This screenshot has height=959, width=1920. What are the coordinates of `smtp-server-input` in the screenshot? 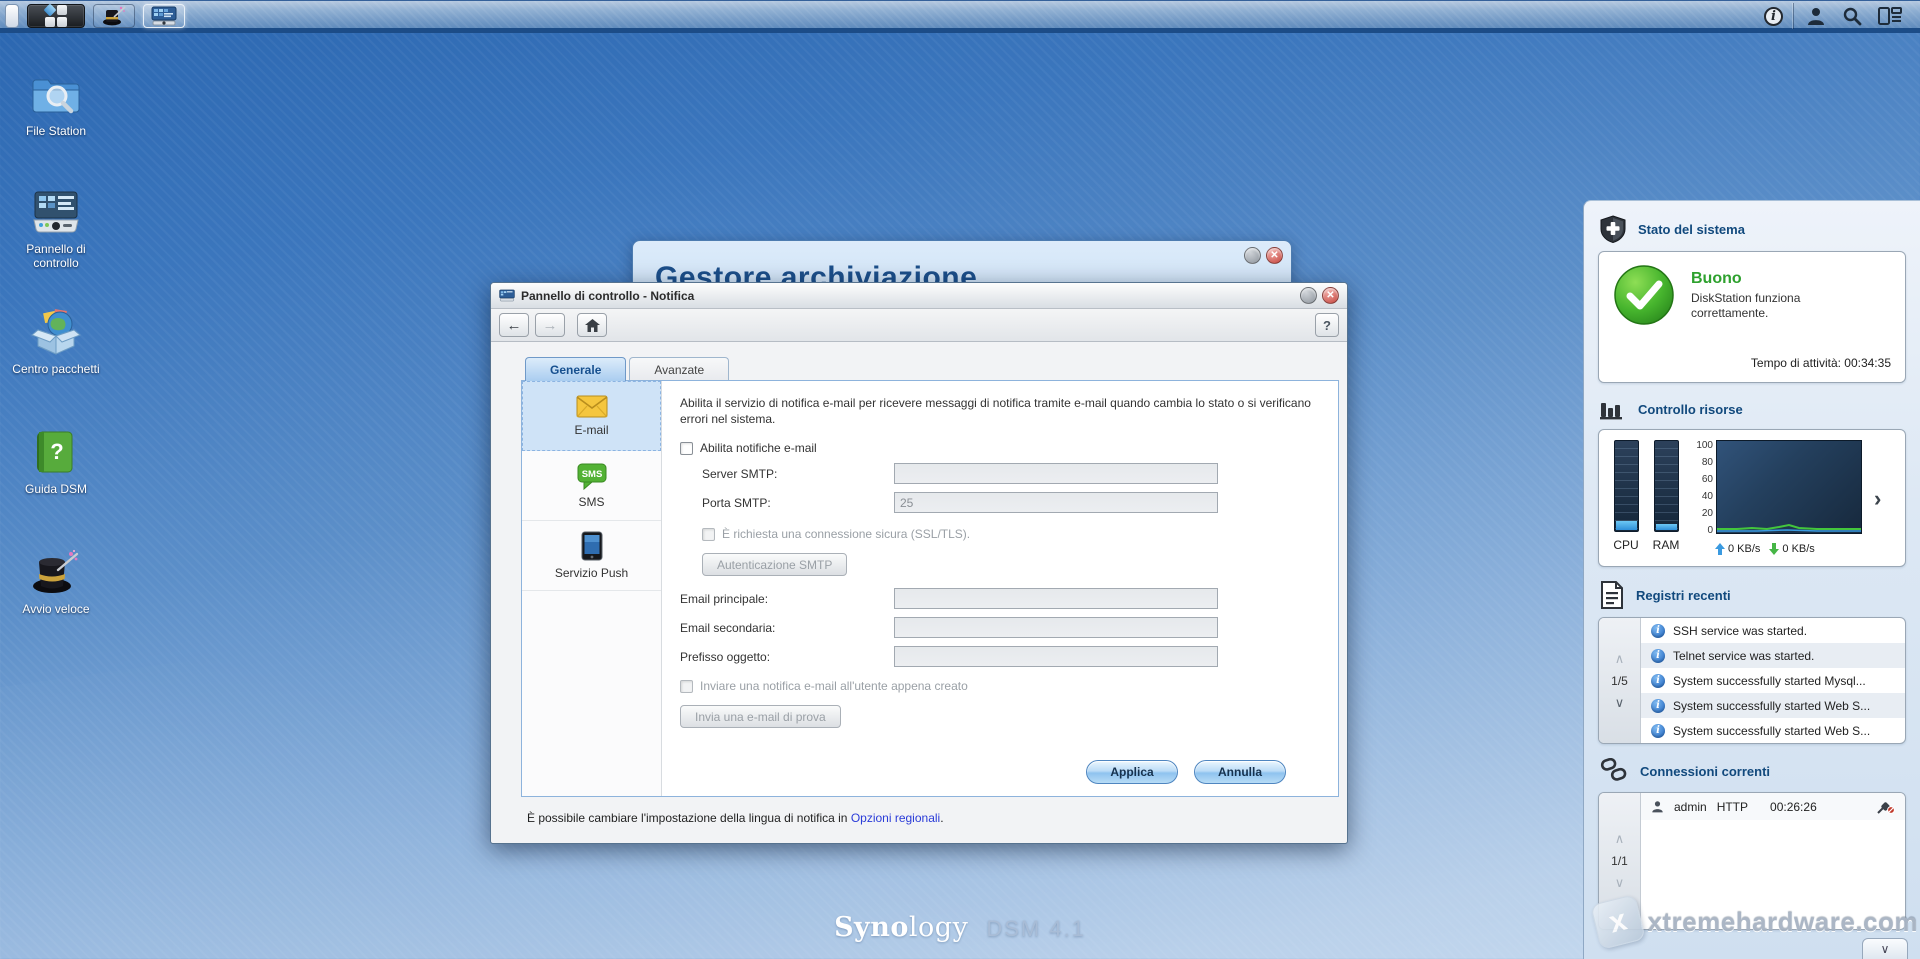 It's located at (1056, 473).